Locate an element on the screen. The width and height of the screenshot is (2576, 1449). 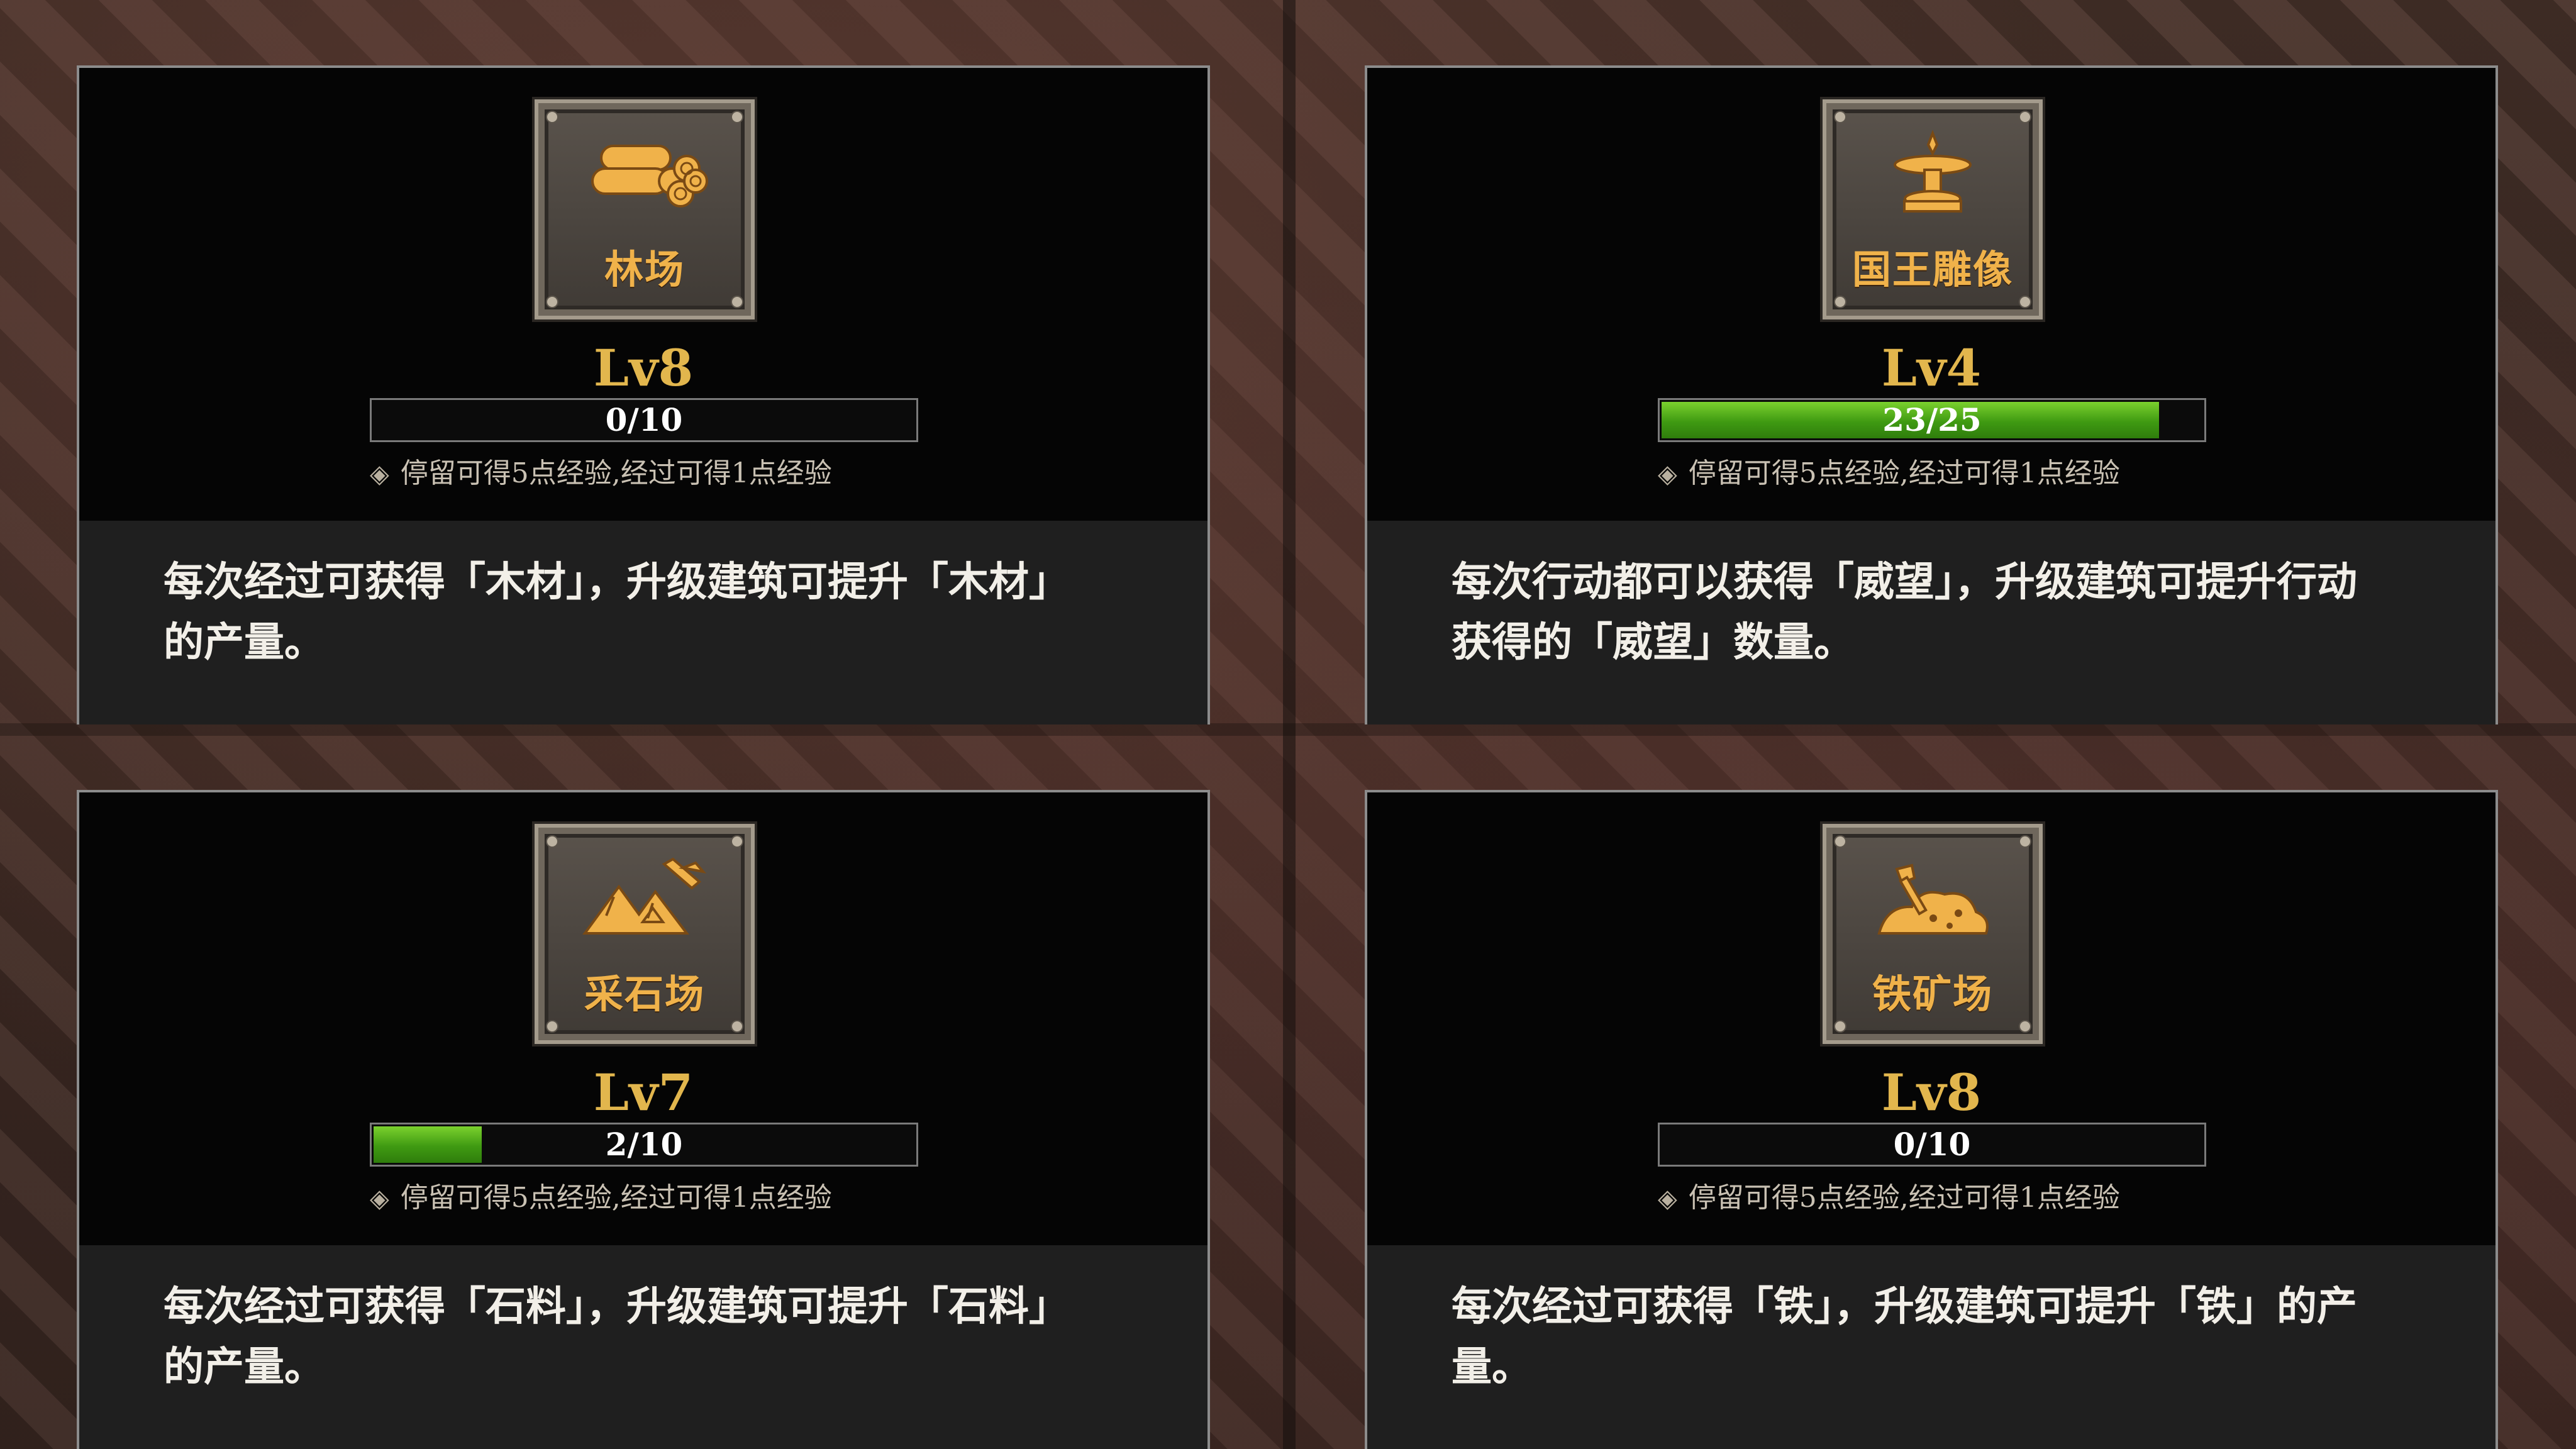
quarry-rocks-icon is located at coordinates (644, 896).